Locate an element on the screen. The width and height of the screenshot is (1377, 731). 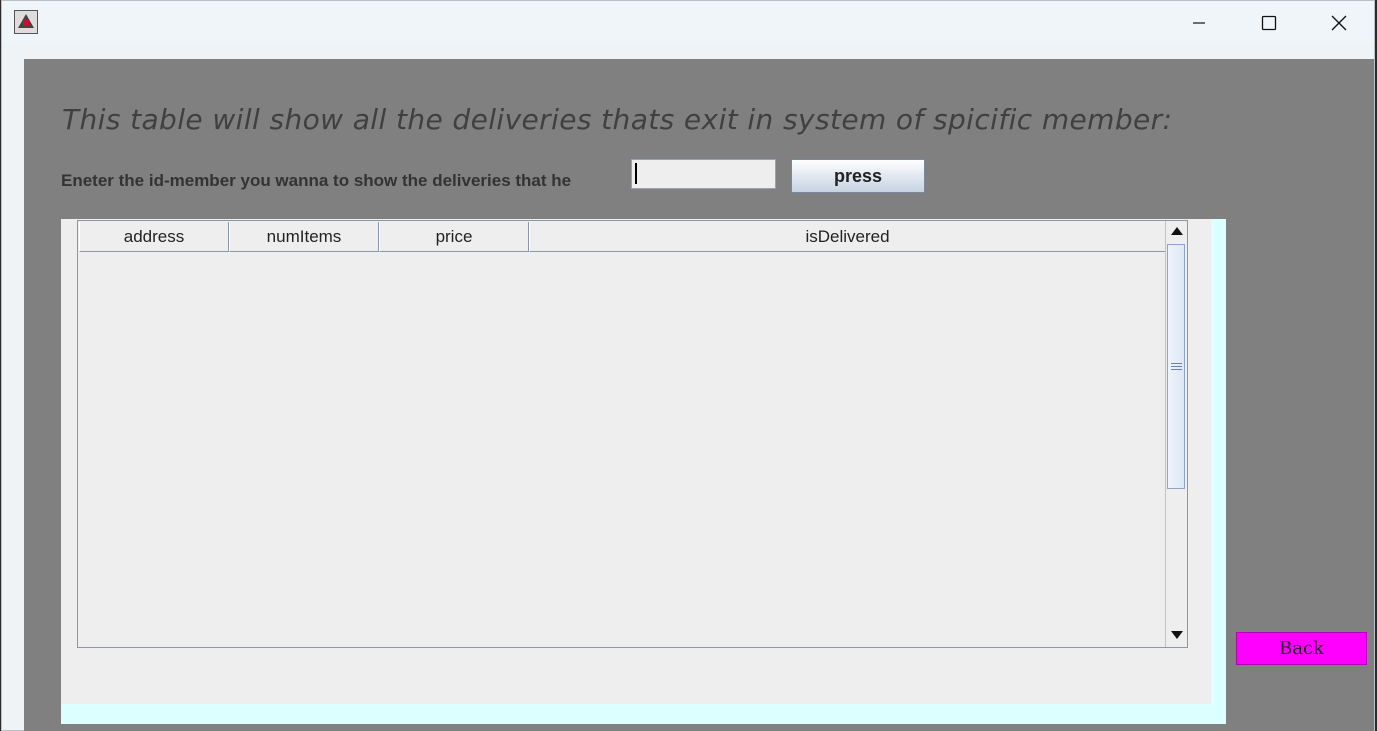
grip-icon is located at coordinates (1176, 366).